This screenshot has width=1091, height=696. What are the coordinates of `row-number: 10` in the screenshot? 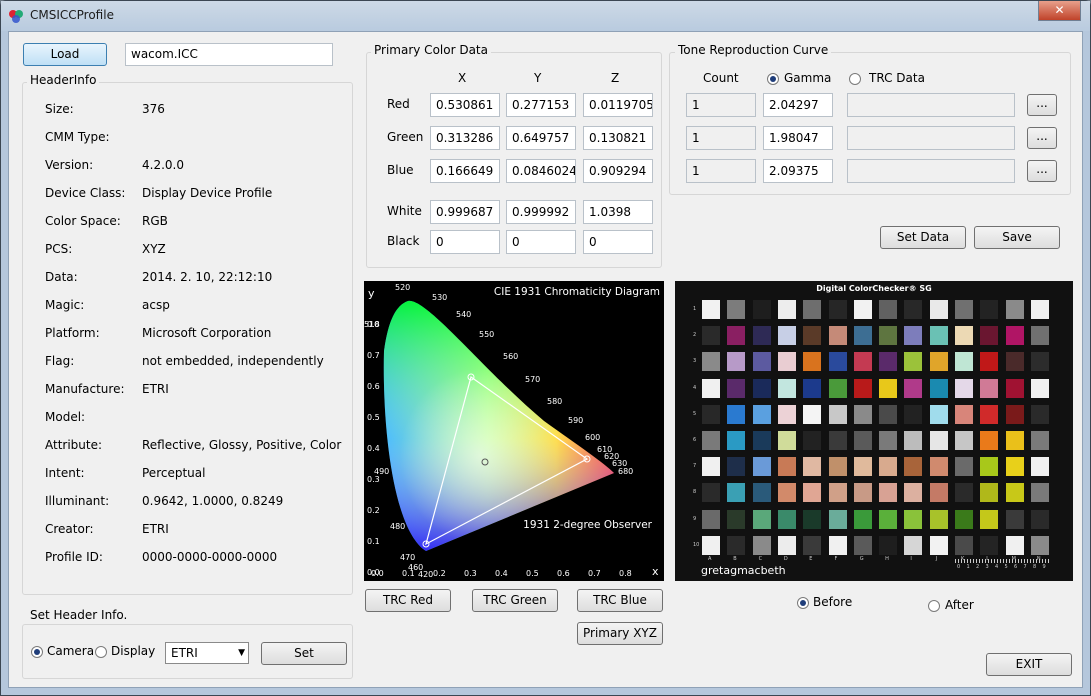 It's located at (696, 544).